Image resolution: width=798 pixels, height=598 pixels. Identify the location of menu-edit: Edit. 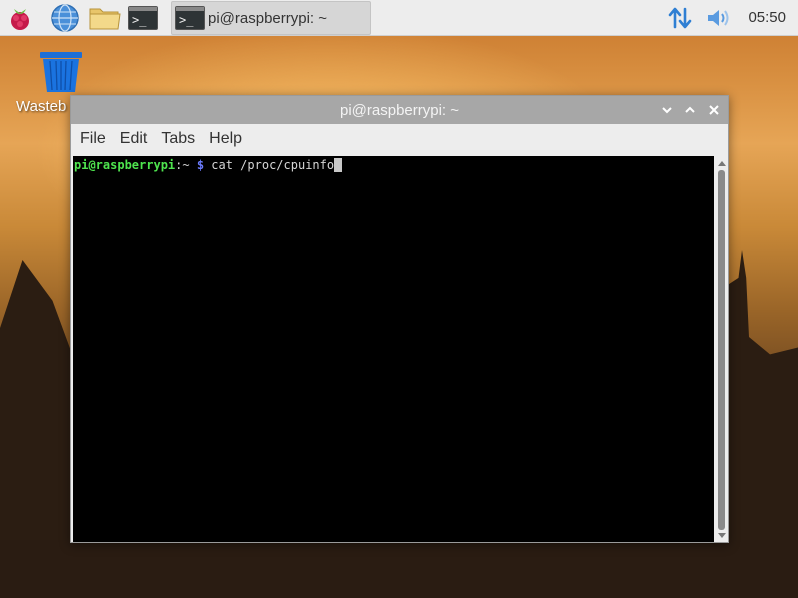
(134, 139).